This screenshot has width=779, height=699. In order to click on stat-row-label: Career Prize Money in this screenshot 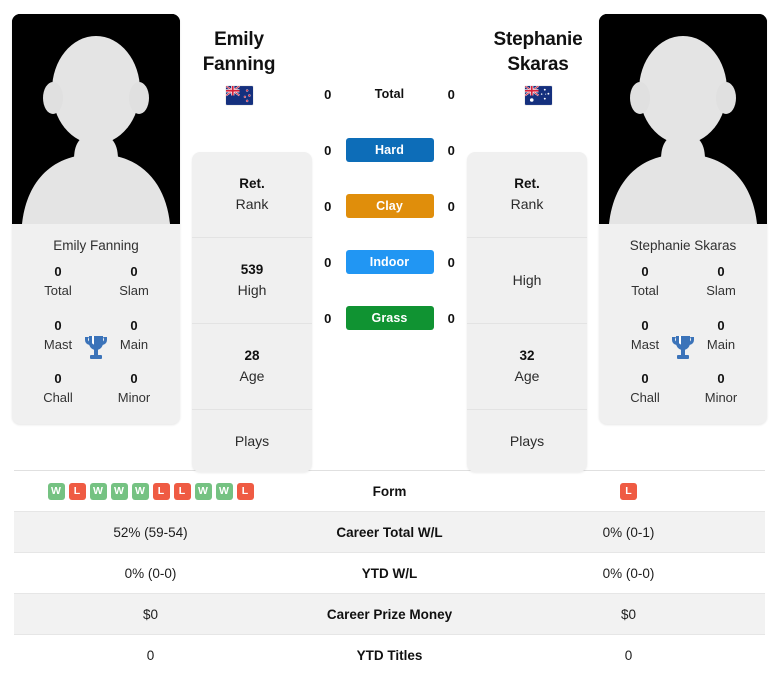, I will do `click(389, 614)`.